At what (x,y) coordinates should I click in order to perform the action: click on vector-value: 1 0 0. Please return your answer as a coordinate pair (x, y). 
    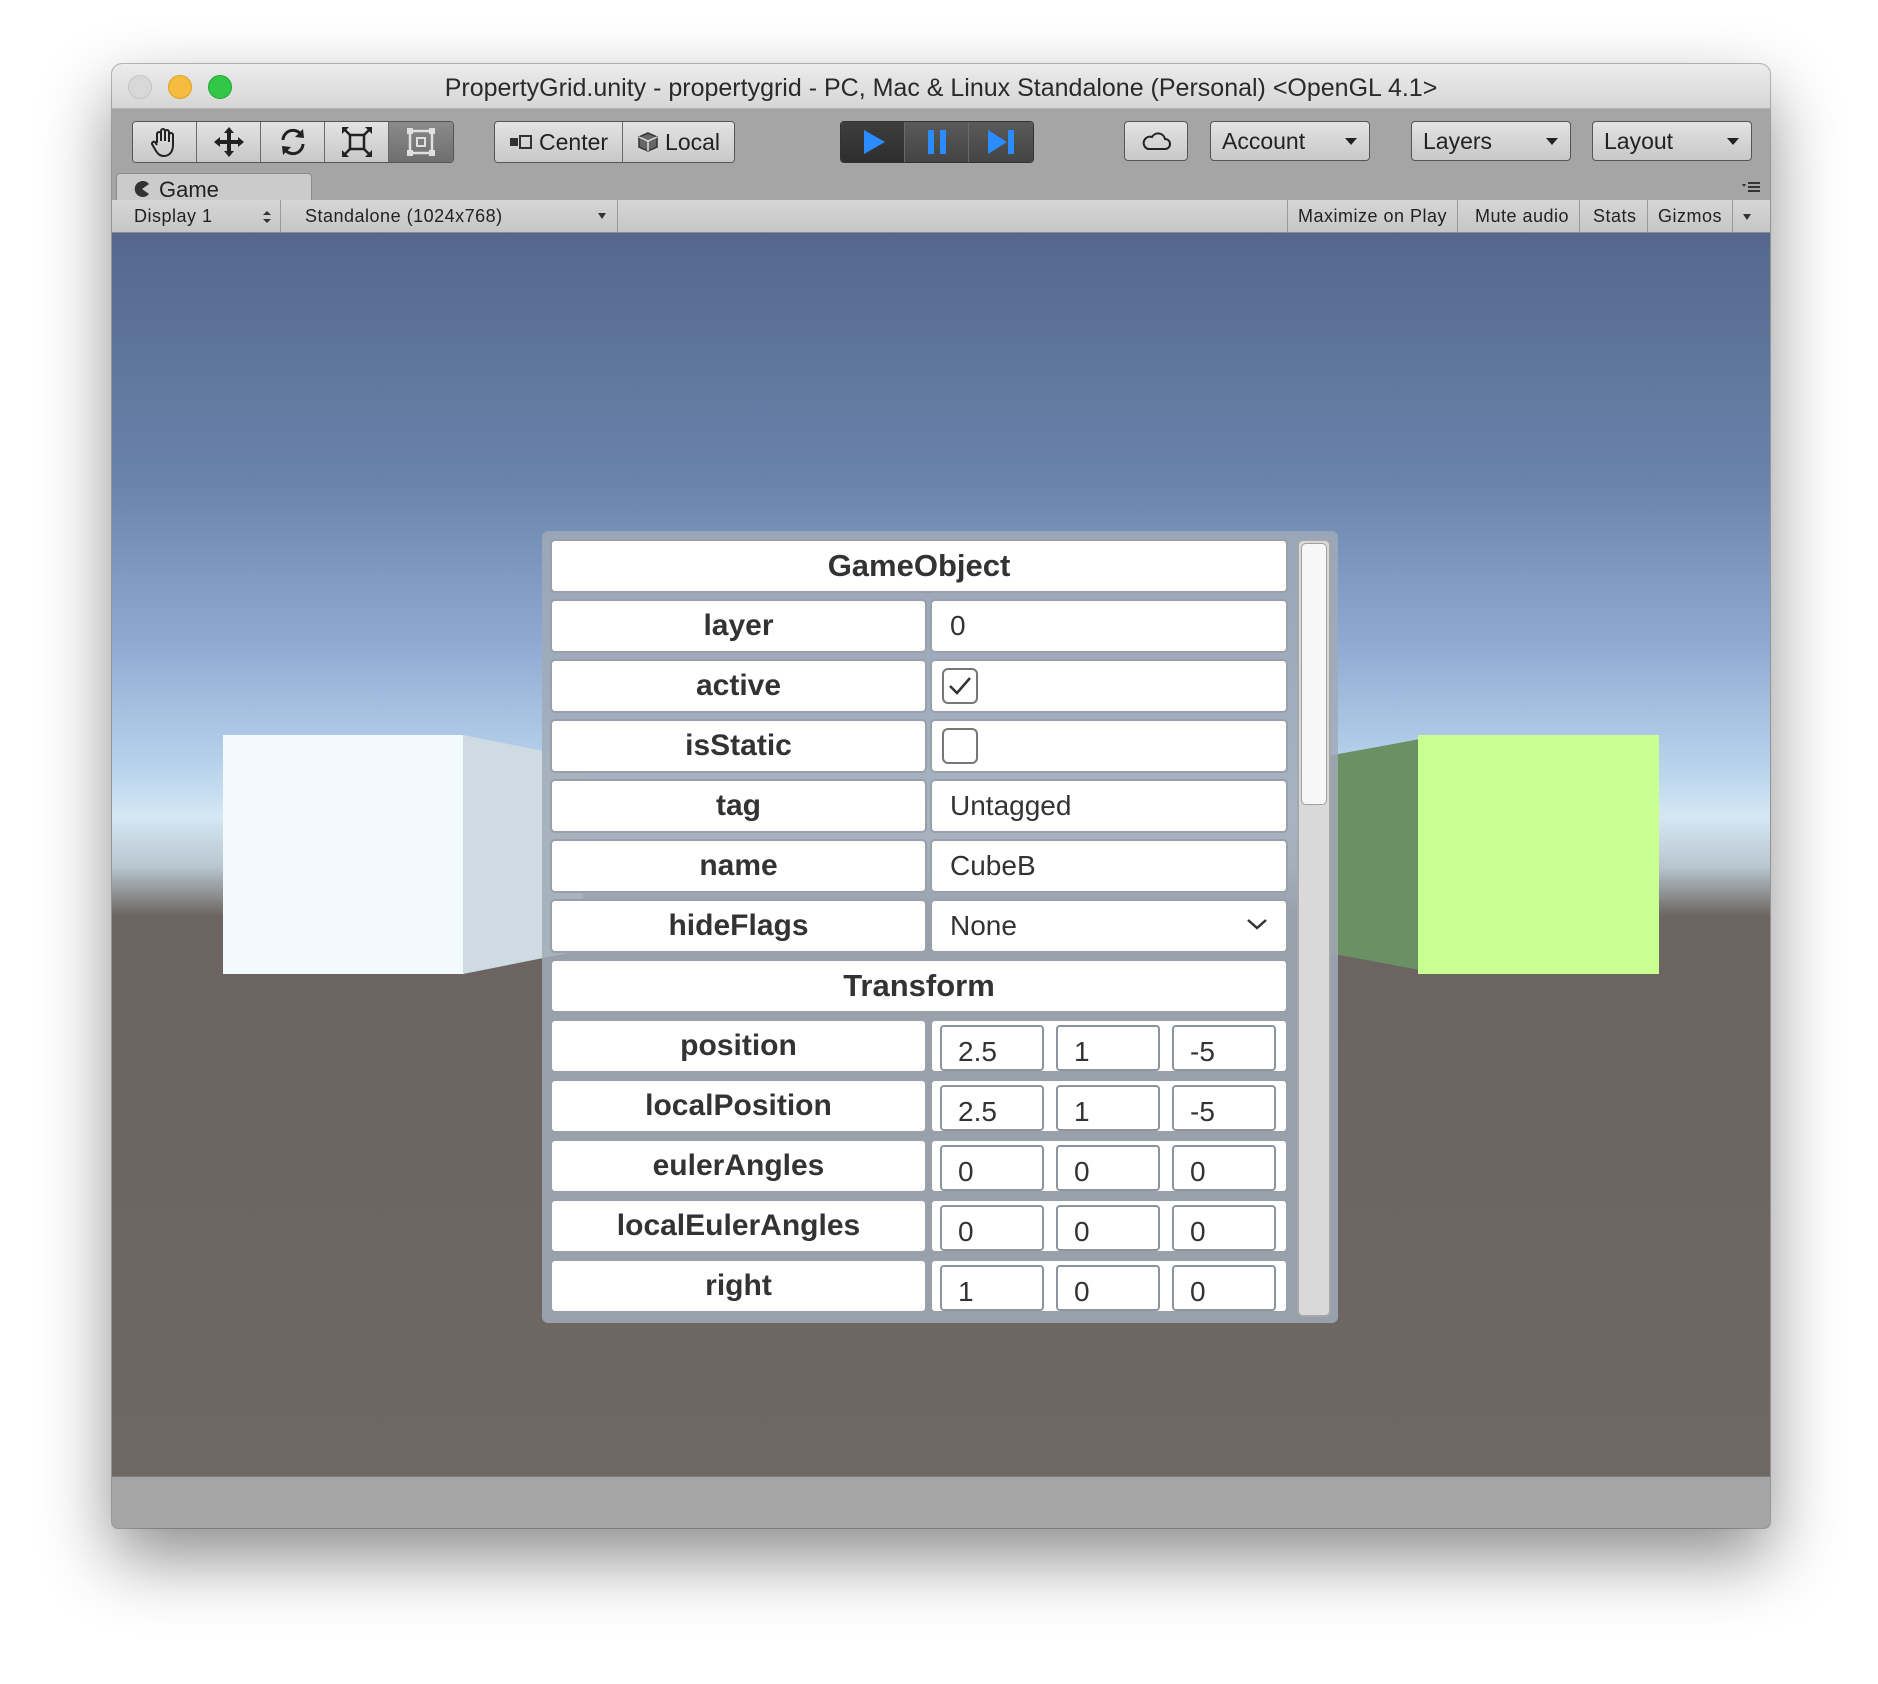
    Looking at the image, I should click on (1109, 1286).